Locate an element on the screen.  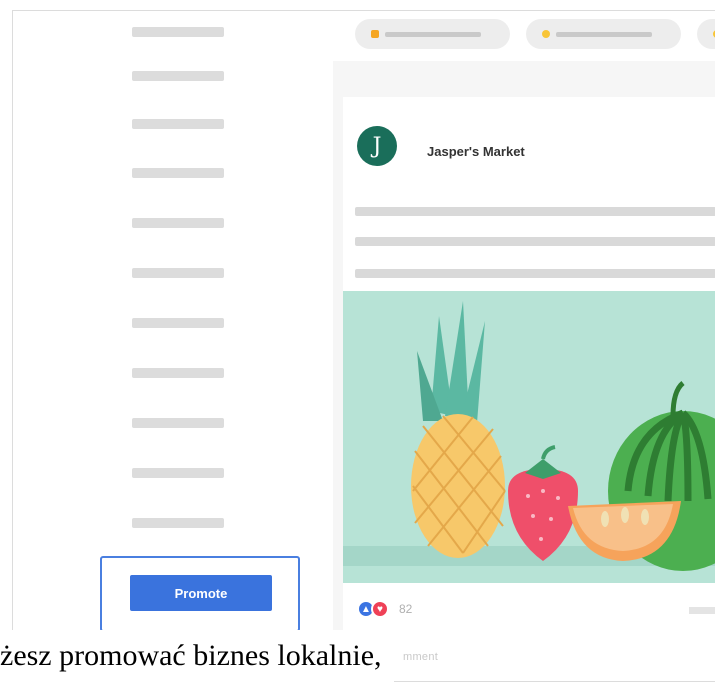
caption-text: żesz promować biznes lokalnie, is located at coordinates (197, 656).